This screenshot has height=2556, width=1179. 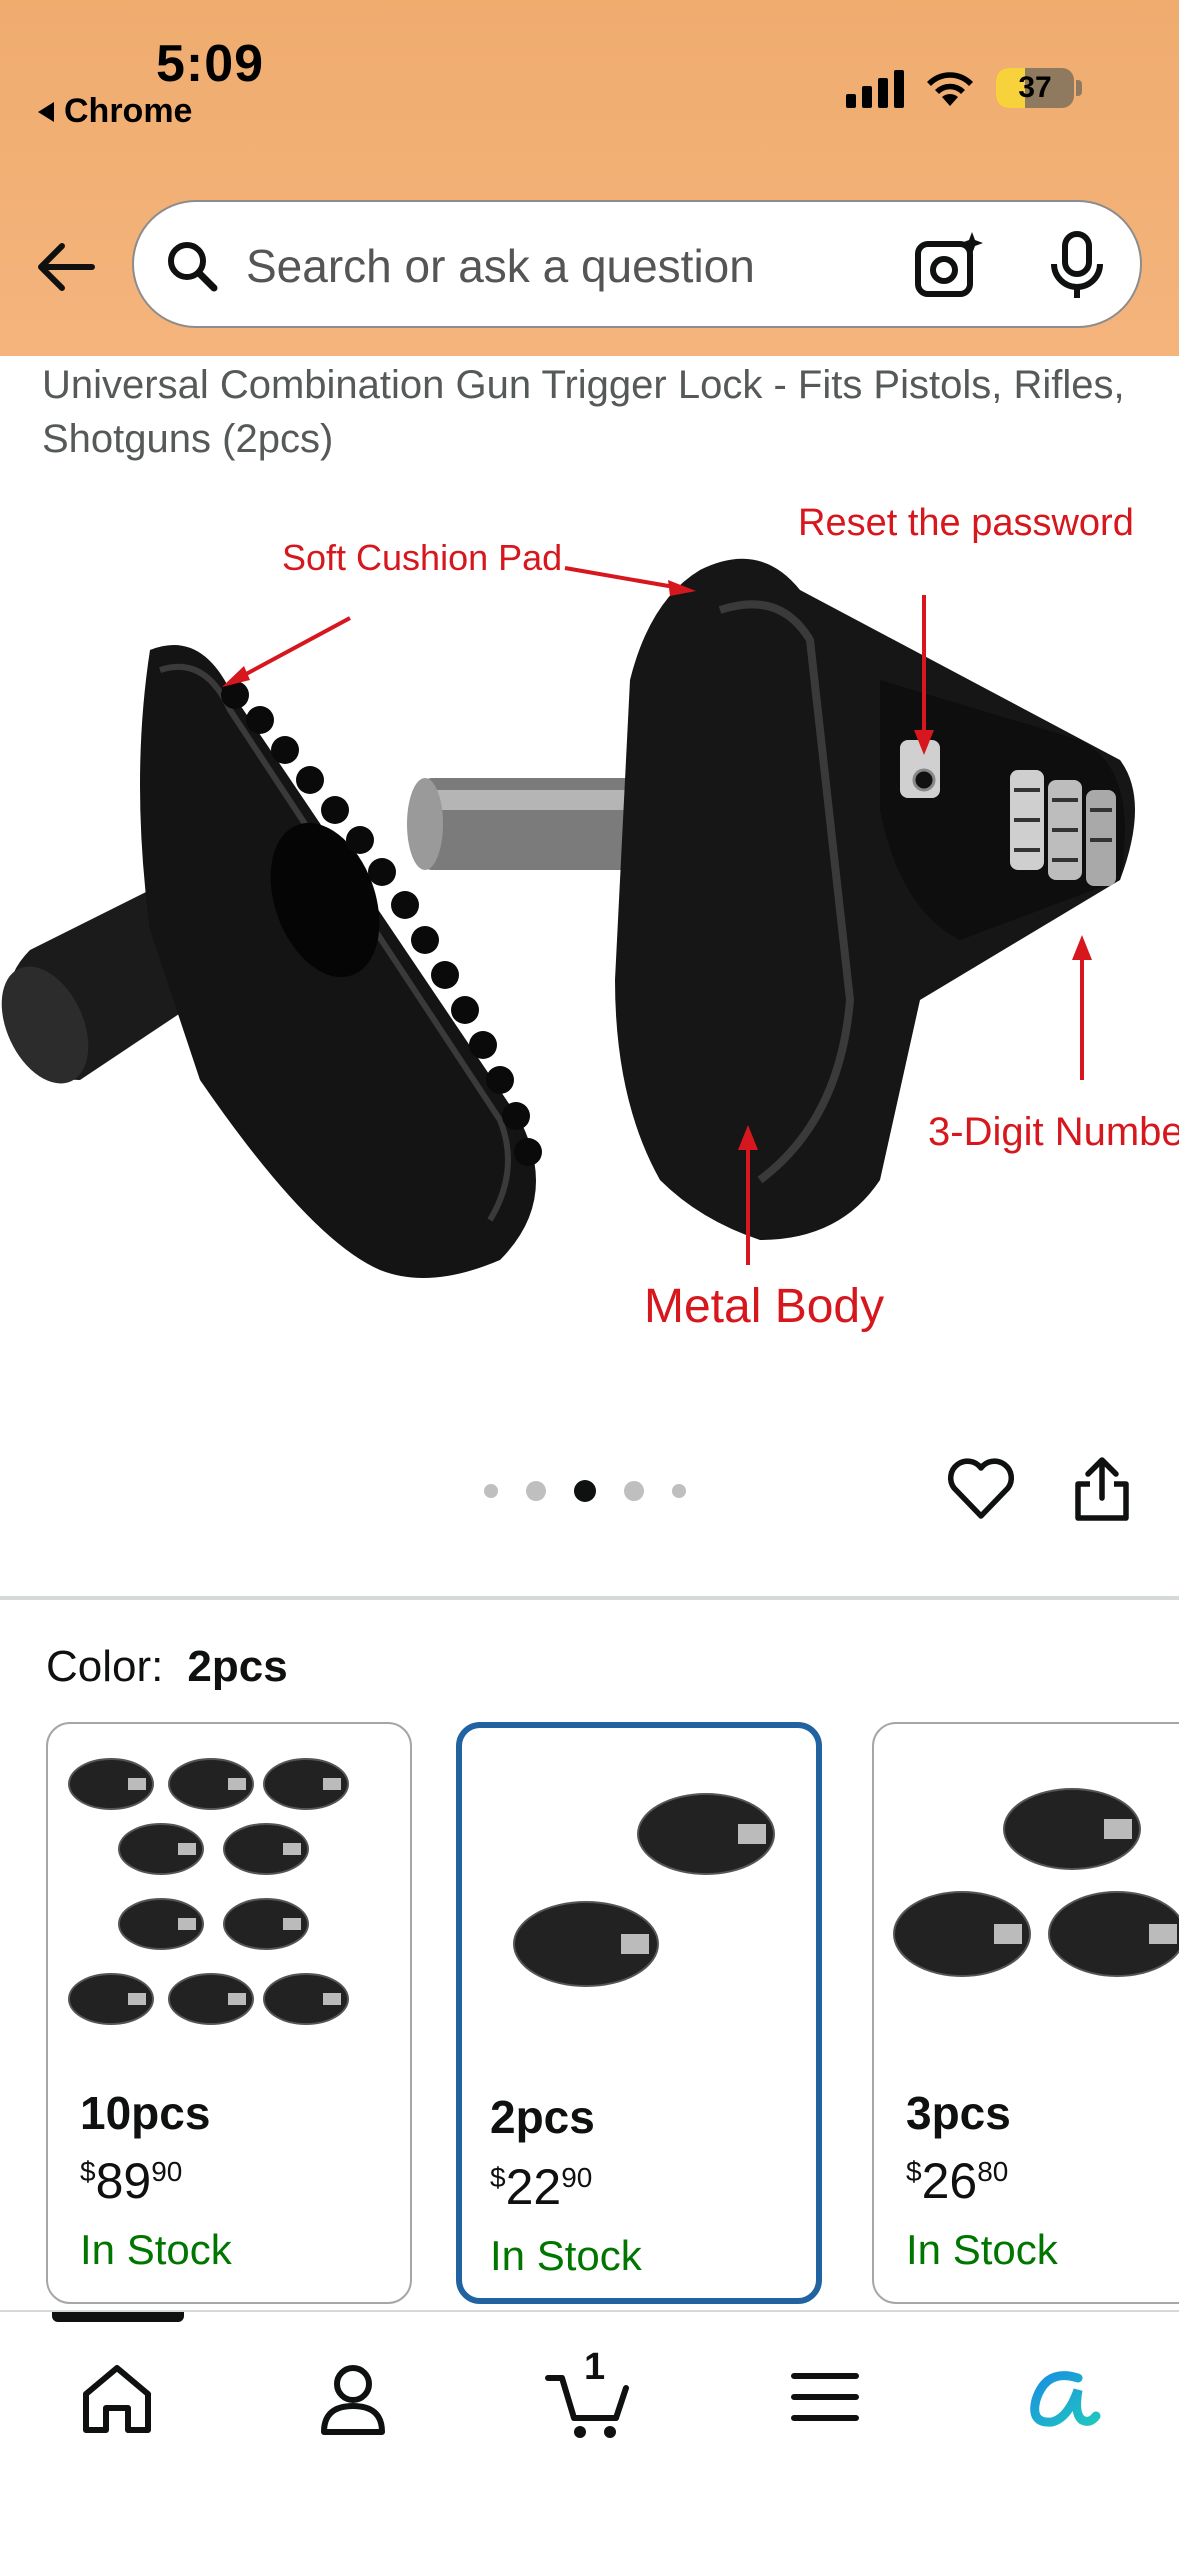 I want to click on callout-reset-password: Reset the password, so click(x=966, y=523).